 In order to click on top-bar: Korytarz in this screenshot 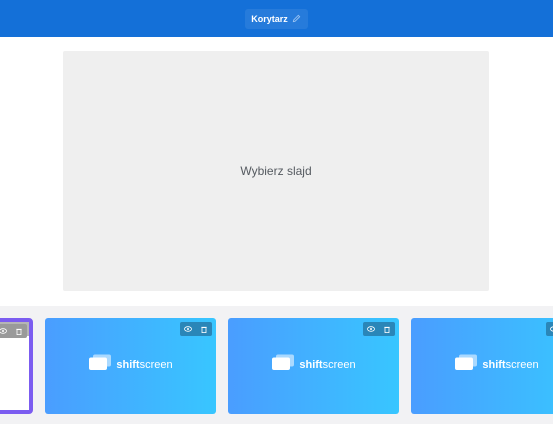, I will do `click(276, 18)`.